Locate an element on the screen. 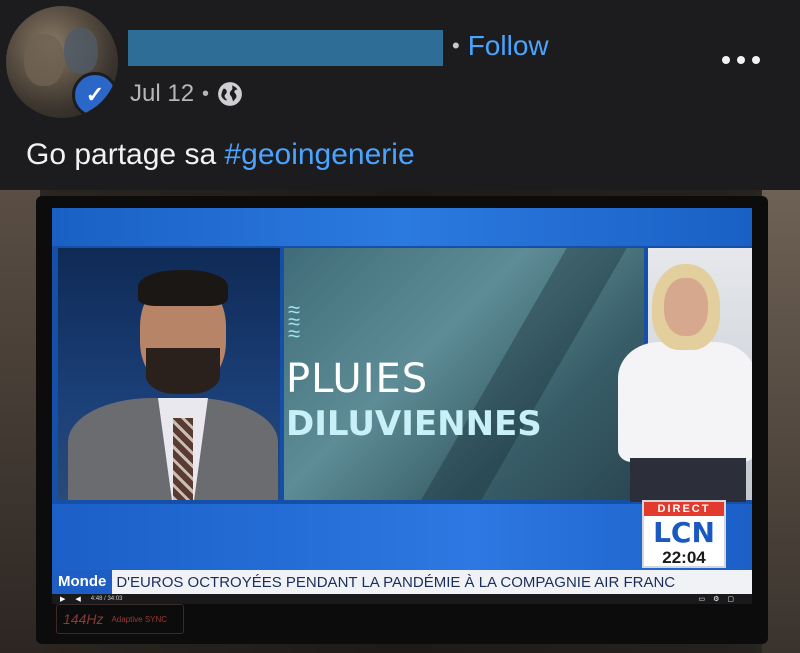 The image size is (800, 653). broadcast-time: 22:04 is located at coordinates (684, 557).